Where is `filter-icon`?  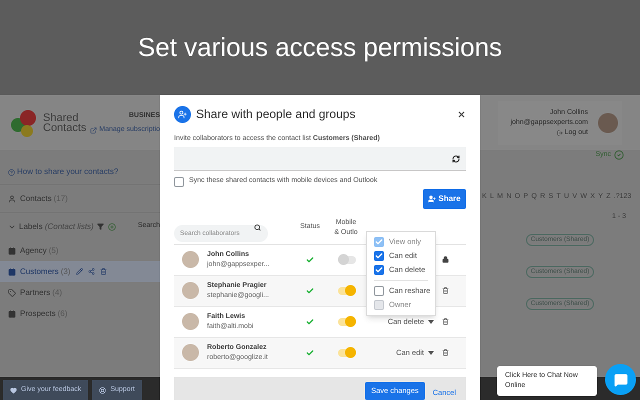 filter-icon is located at coordinates (100, 226).